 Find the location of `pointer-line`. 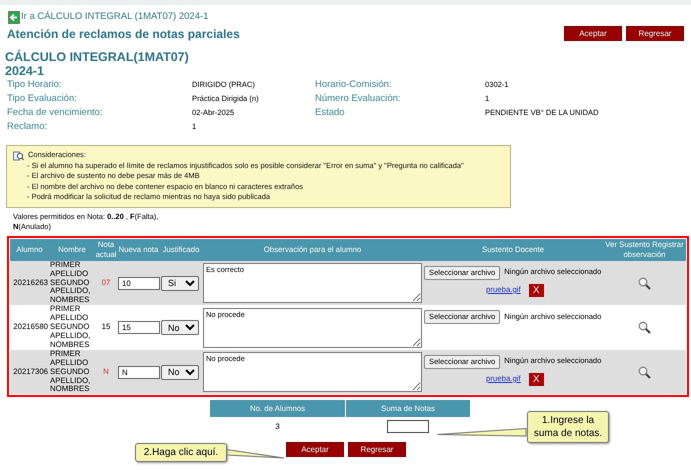

pointer-line is located at coordinates (255, 454).